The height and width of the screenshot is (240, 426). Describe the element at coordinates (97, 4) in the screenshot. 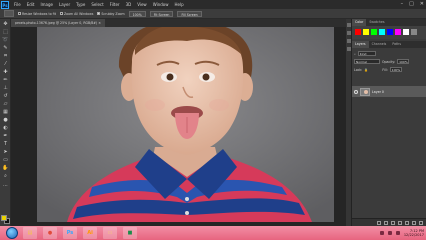

I see `menu-select: Select` at that location.